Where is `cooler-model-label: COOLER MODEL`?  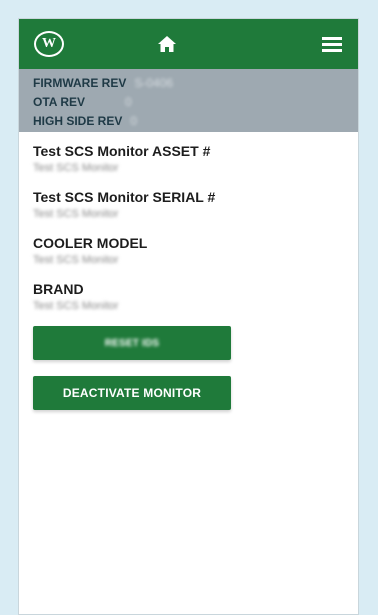
cooler-model-label: COOLER MODEL is located at coordinates (90, 243).